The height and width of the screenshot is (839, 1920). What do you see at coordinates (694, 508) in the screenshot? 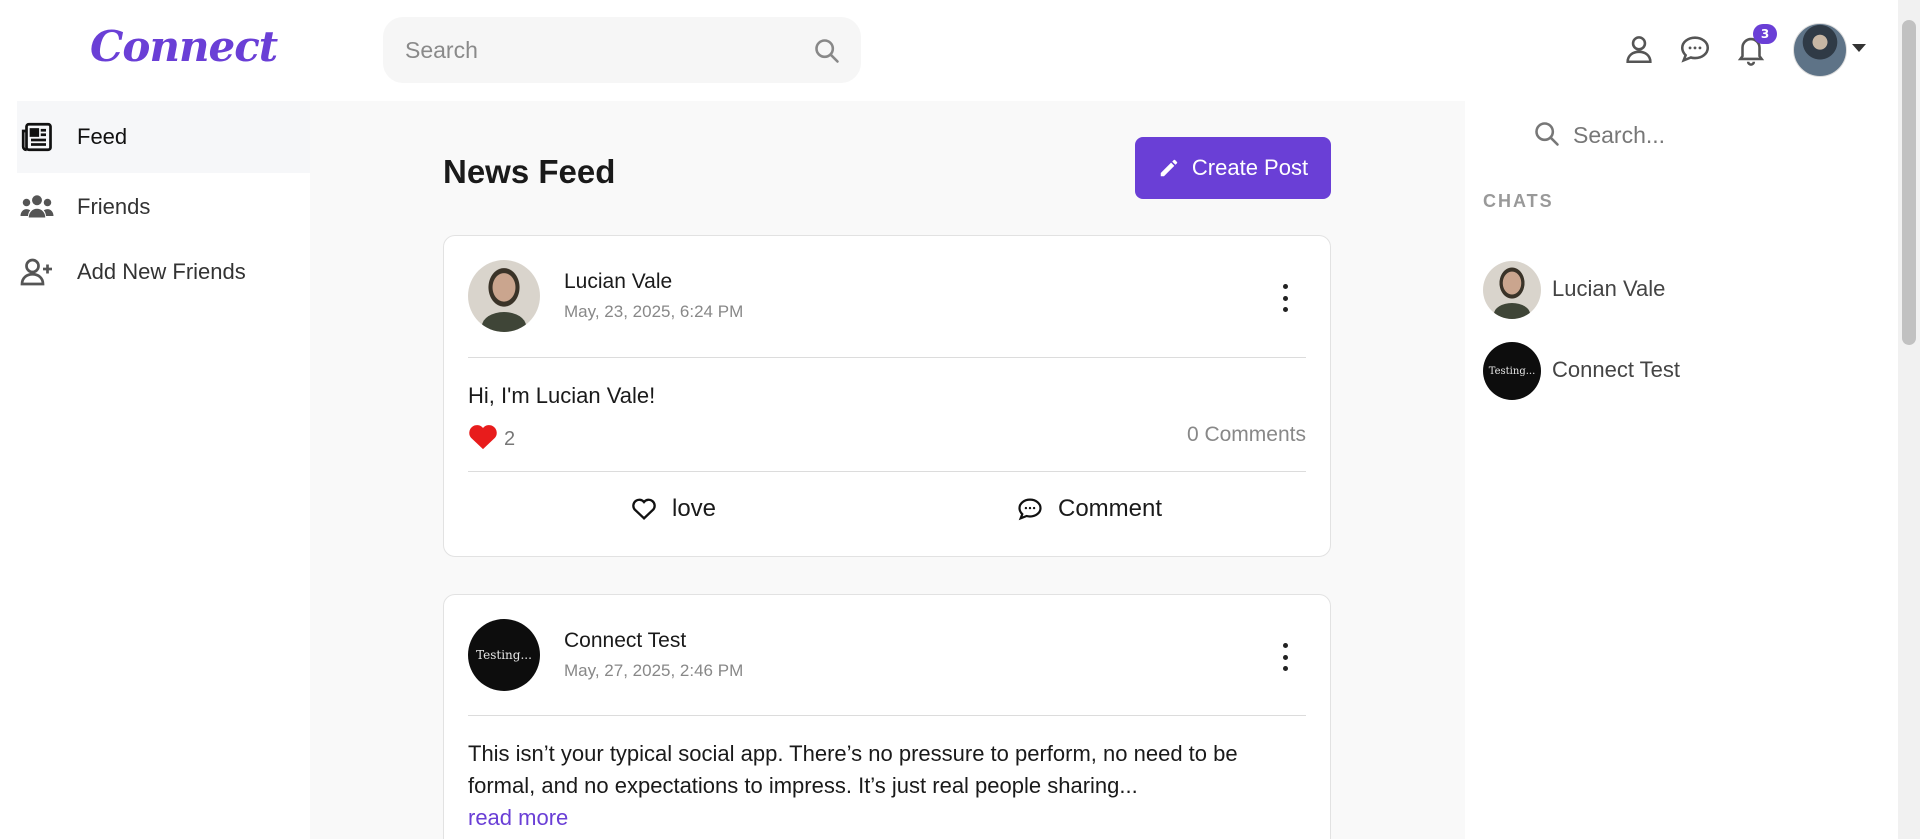
I see `love-label: love` at bounding box center [694, 508].